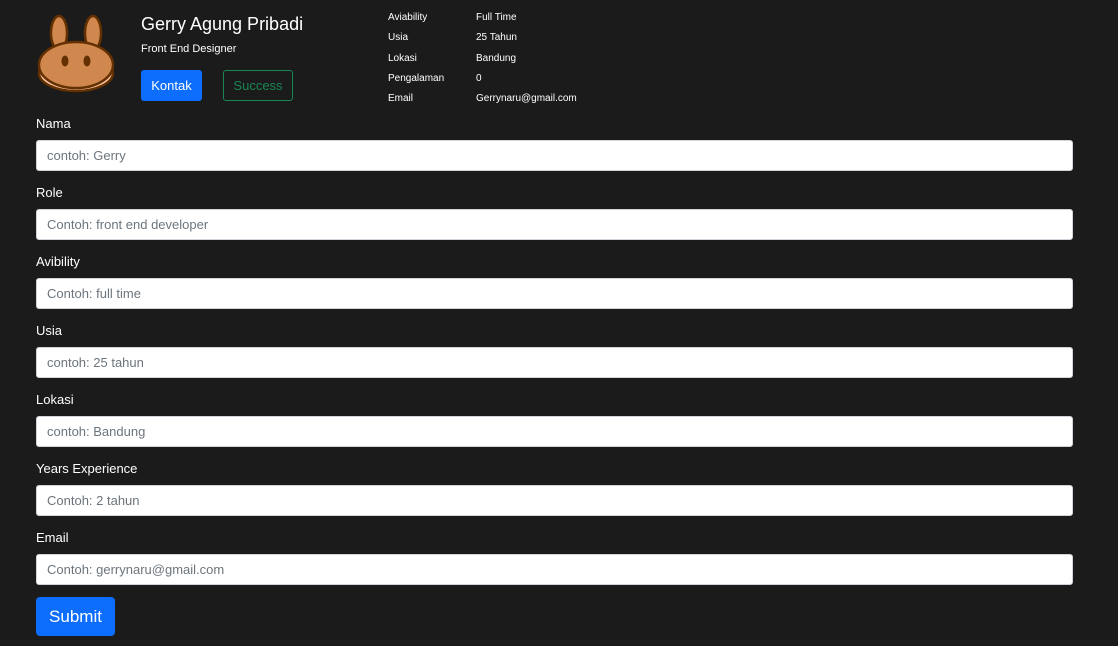 The width and height of the screenshot is (1118, 646). I want to click on field-usia: Usia, so click(554, 357).